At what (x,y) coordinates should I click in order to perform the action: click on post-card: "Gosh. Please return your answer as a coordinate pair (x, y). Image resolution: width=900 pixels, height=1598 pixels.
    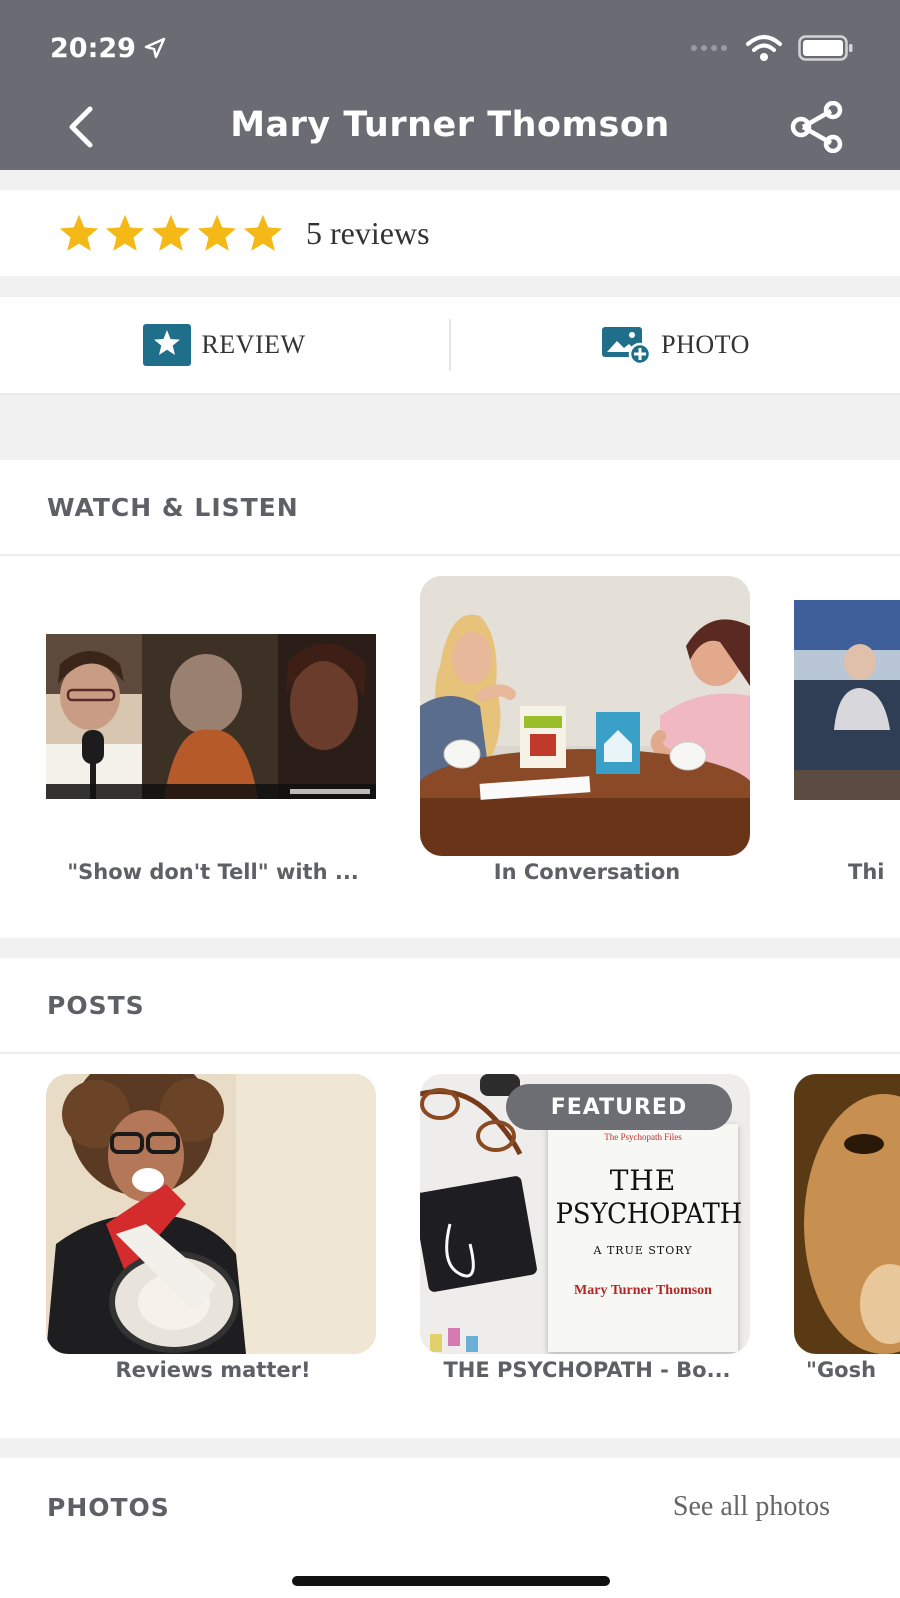
    Looking at the image, I should click on (847, 1244).